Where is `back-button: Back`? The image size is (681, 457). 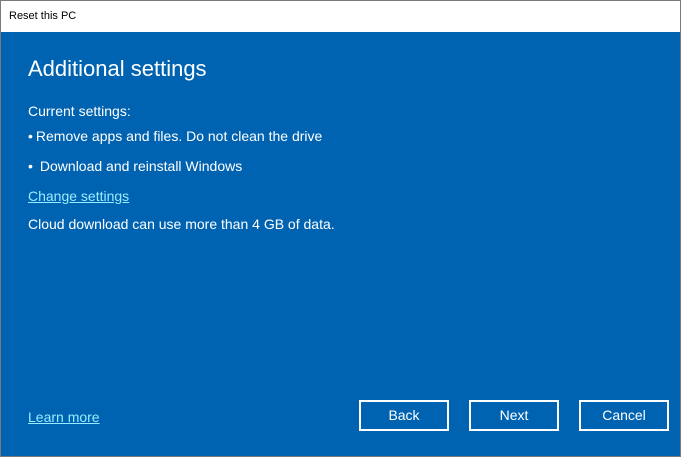 back-button: Back is located at coordinates (404, 415).